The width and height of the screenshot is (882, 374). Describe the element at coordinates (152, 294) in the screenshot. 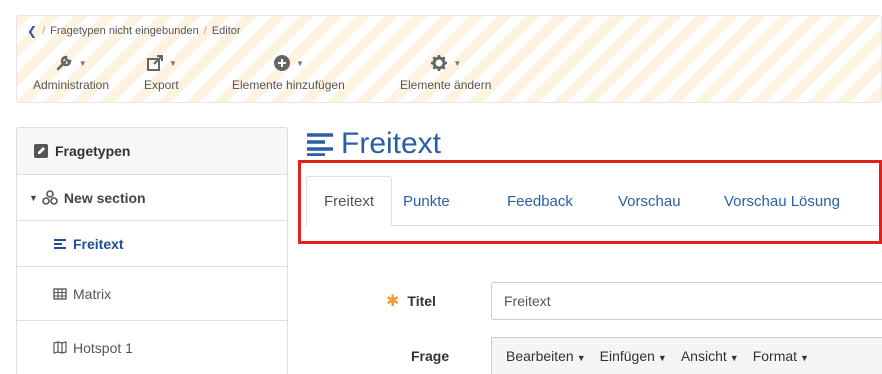

I see `sidebar-item-matrix: Matrix` at that location.